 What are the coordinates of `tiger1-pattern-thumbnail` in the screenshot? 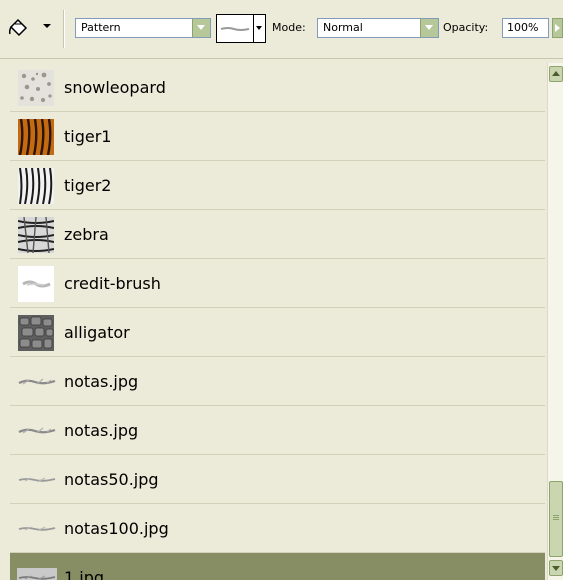 It's located at (36, 137).